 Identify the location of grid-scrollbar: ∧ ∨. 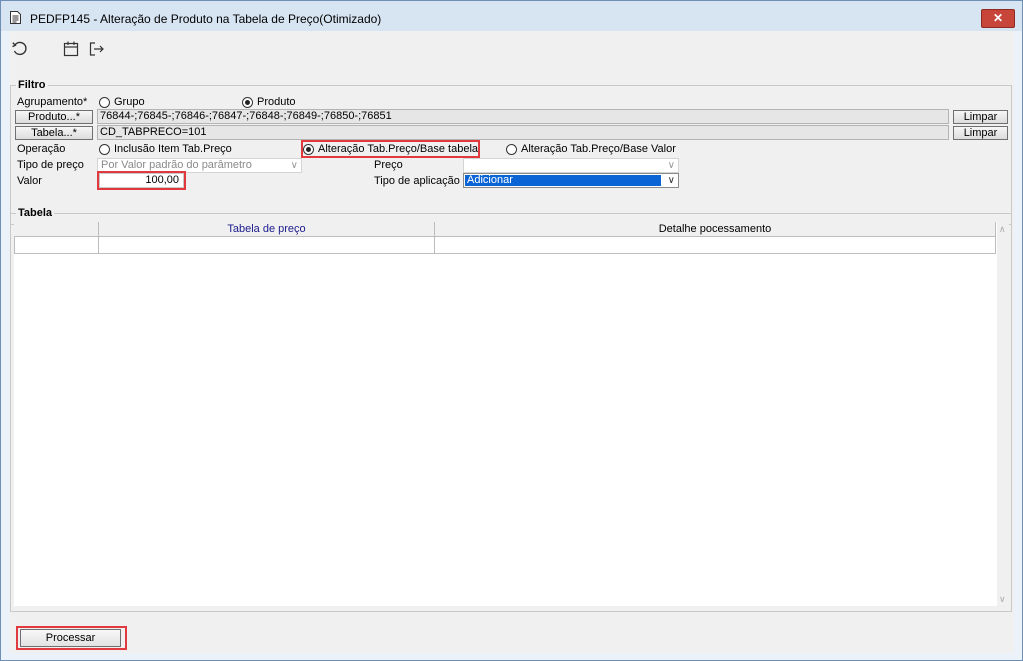
(1003, 414).